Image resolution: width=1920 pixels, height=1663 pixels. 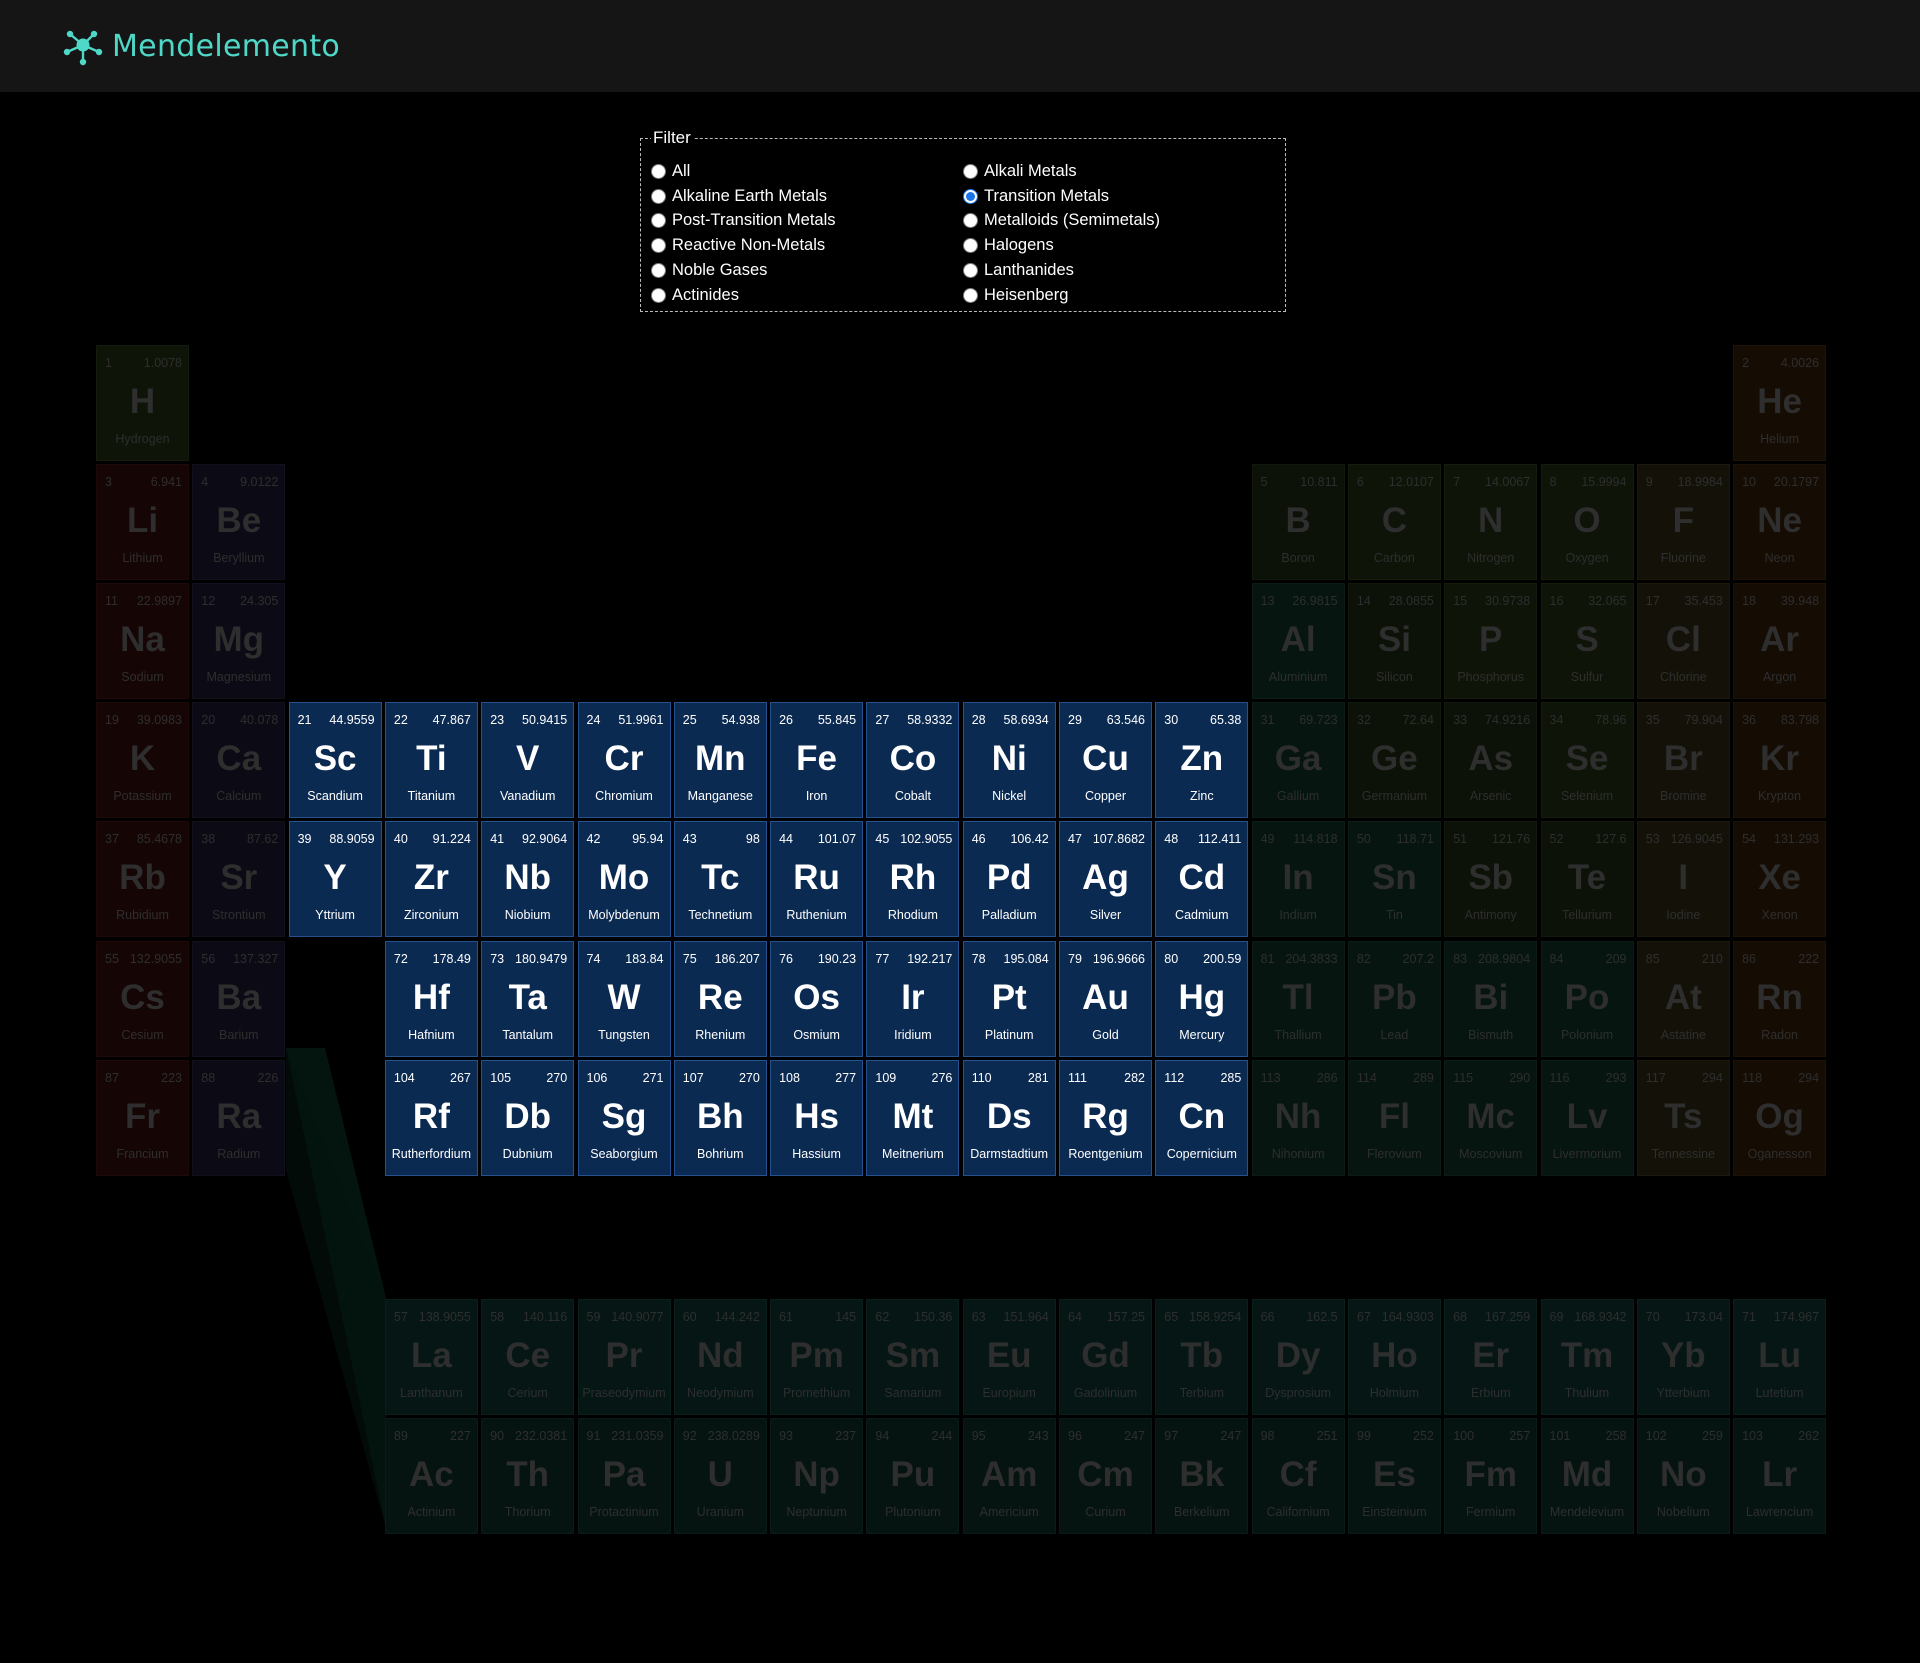 I want to click on element-cell-gadolinium: 64 157.25 Gd Gadolinium, so click(x=1105, y=1357).